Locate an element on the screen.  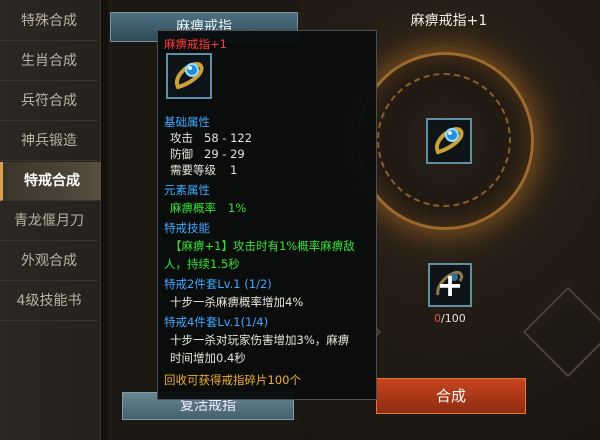
nav-item-divine-weapon-forge: 神兵锻造 is located at coordinates (49, 141).